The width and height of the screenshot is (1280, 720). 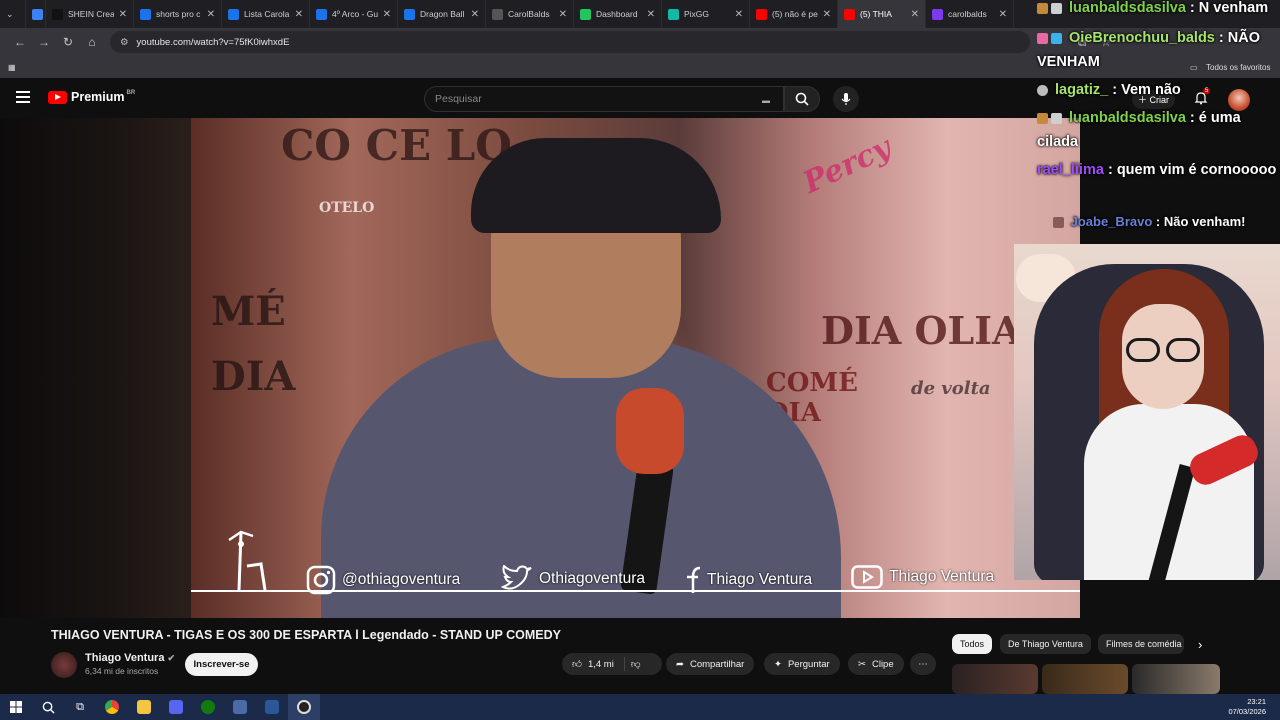 I want to click on browser-tab, so click(x=36, y=14).